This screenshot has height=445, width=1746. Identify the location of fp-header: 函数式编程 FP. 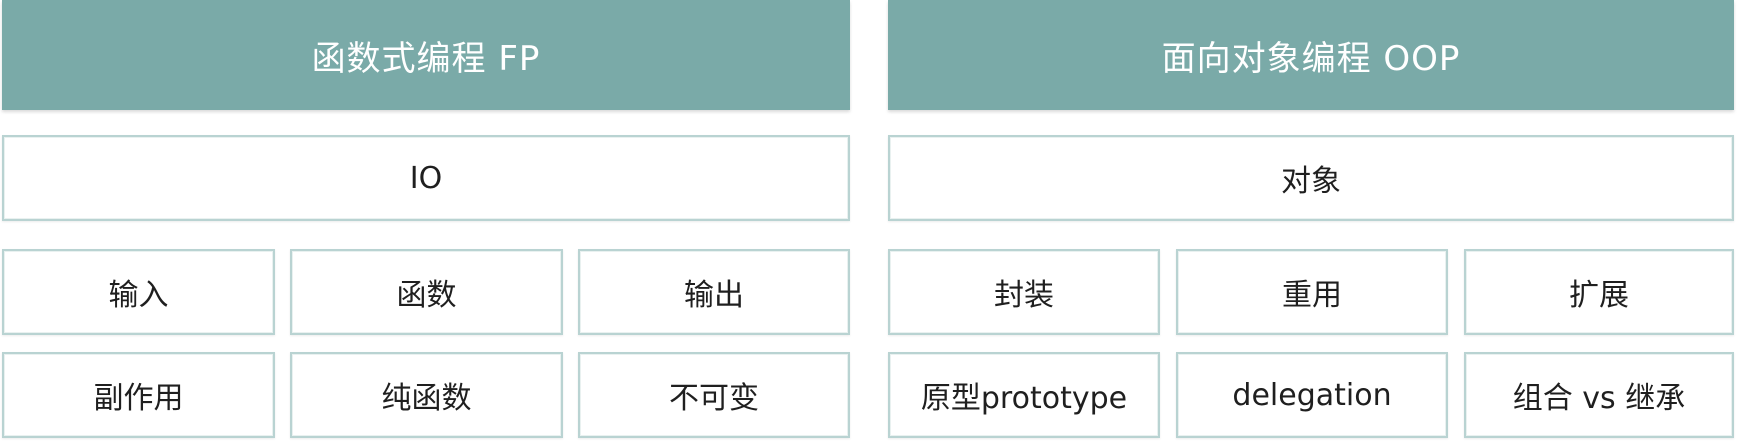
(426, 55).